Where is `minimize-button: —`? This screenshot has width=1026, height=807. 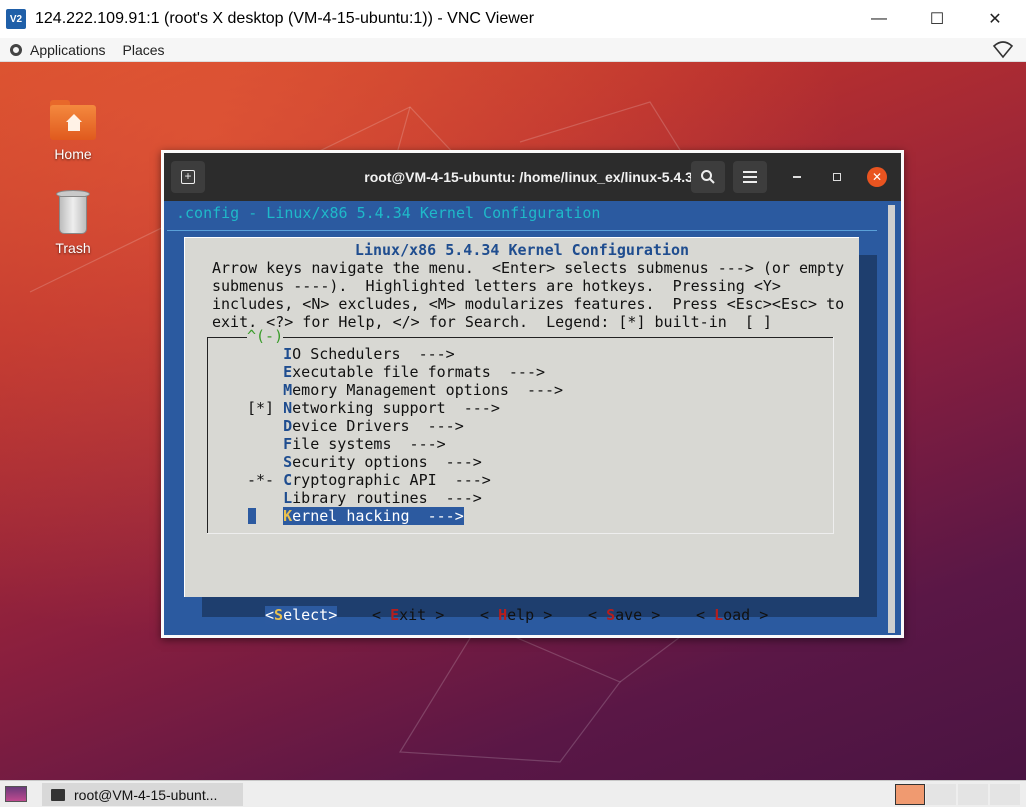
minimize-button: — is located at coordinates (879, 19).